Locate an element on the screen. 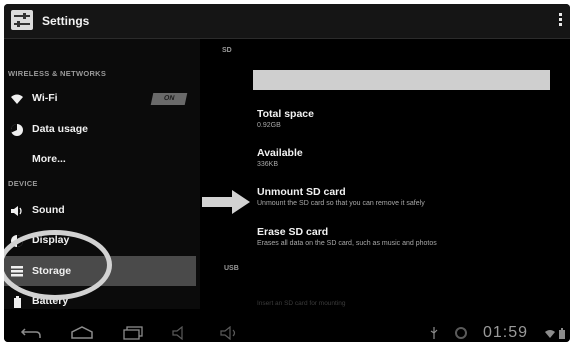 The image size is (575, 346). pointer-arrow-annotation is located at coordinates (226, 202).